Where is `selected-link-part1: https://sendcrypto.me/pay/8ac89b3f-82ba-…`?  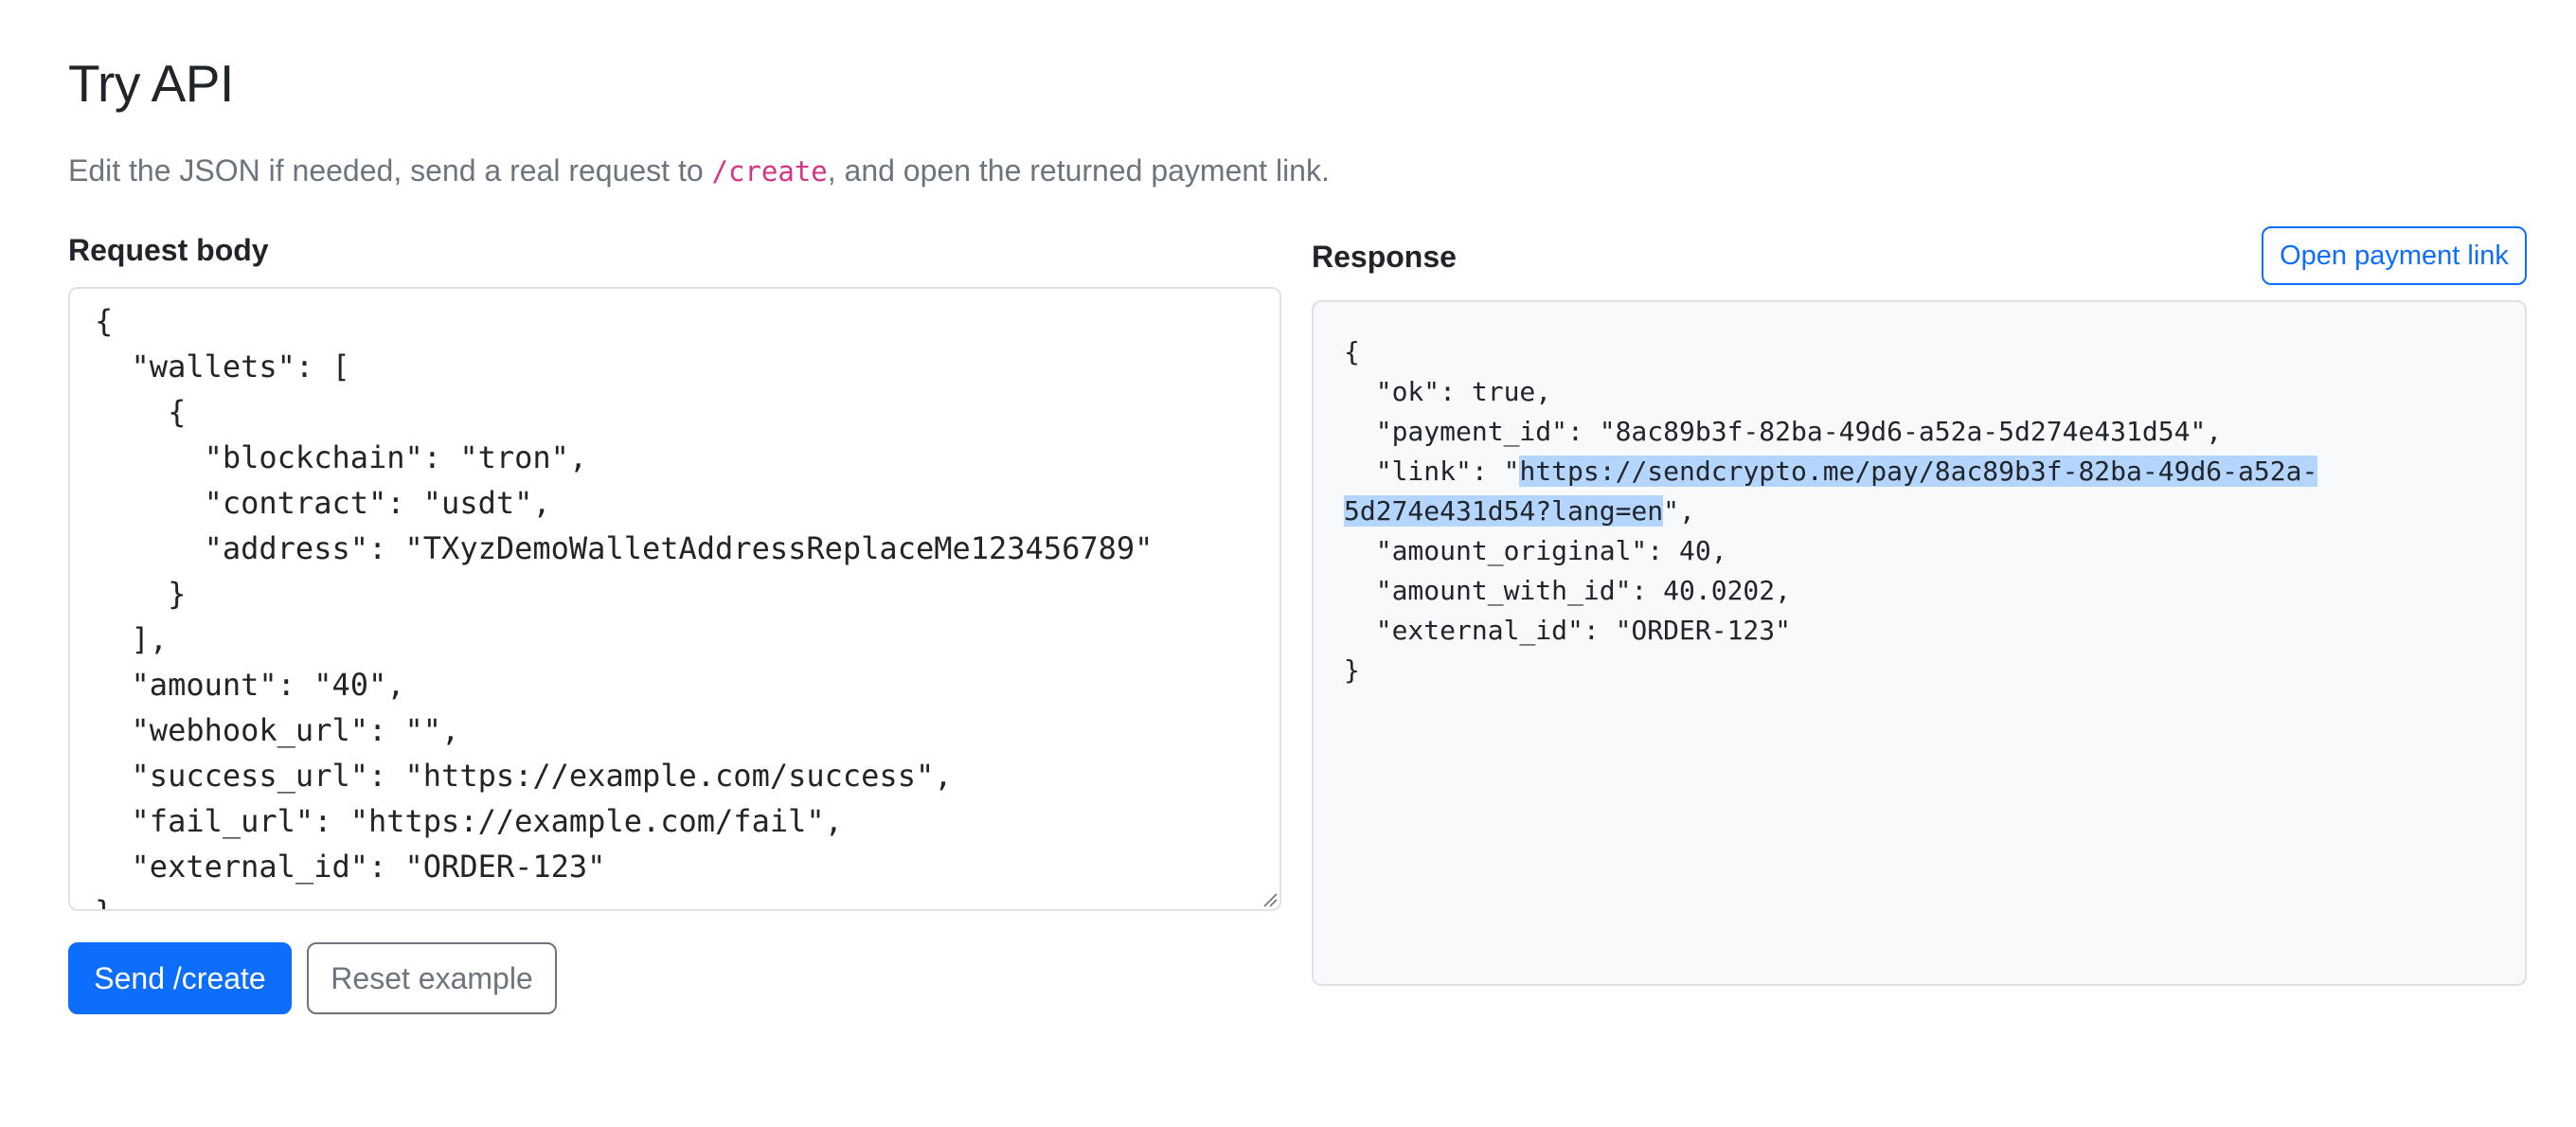
selected-link-part1: https://sendcrypto.me/pay/8ac89b3f-82ba-… is located at coordinates (1918, 471).